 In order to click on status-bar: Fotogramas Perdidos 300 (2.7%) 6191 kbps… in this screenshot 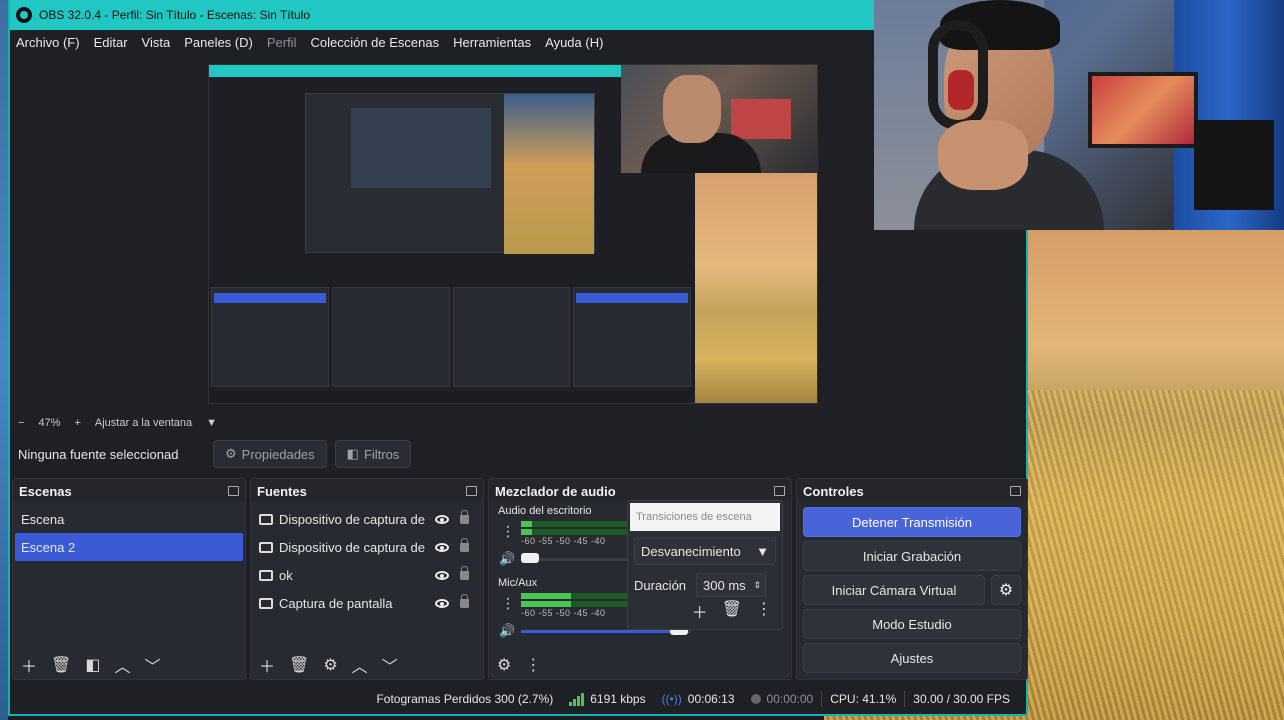, I will do `click(518, 699)`.